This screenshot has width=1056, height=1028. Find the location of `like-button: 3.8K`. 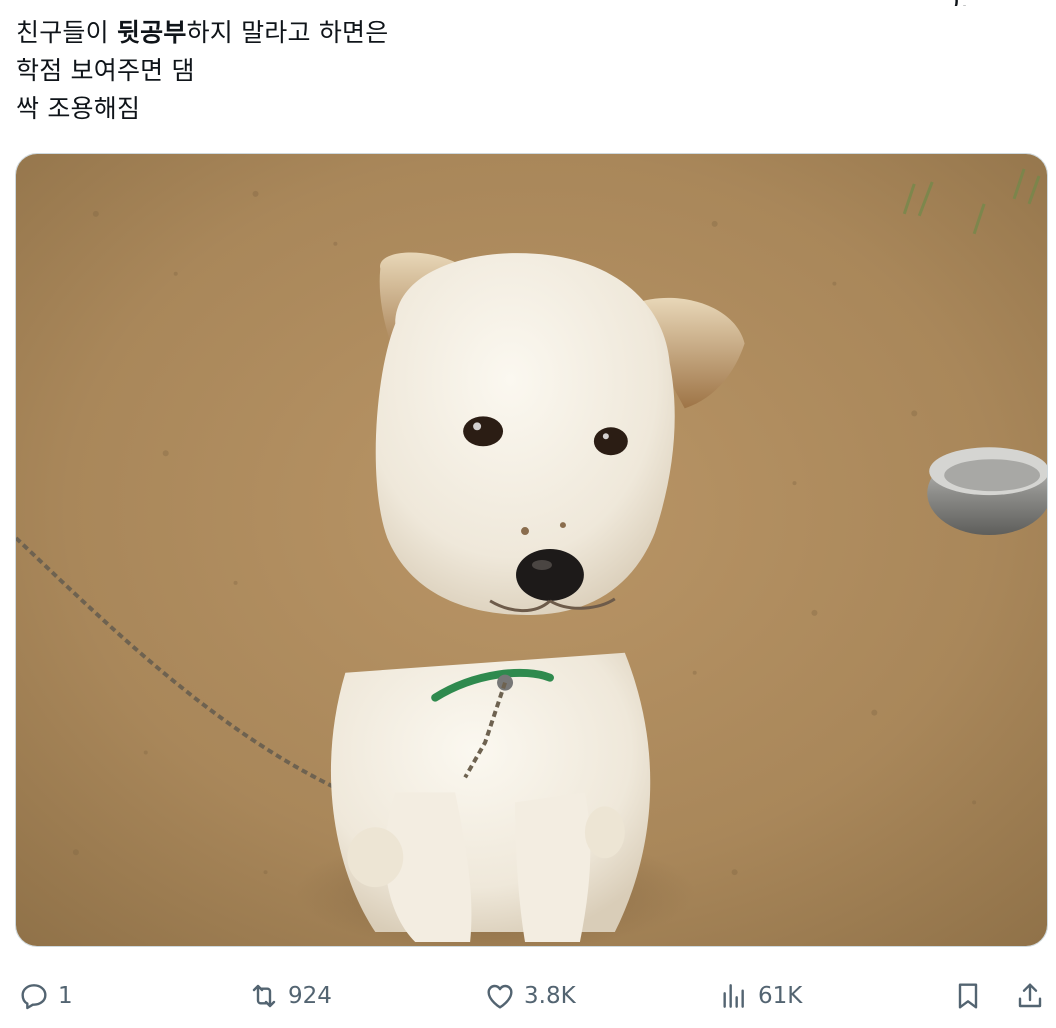

like-button: 3.8K is located at coordinates (530, 996).